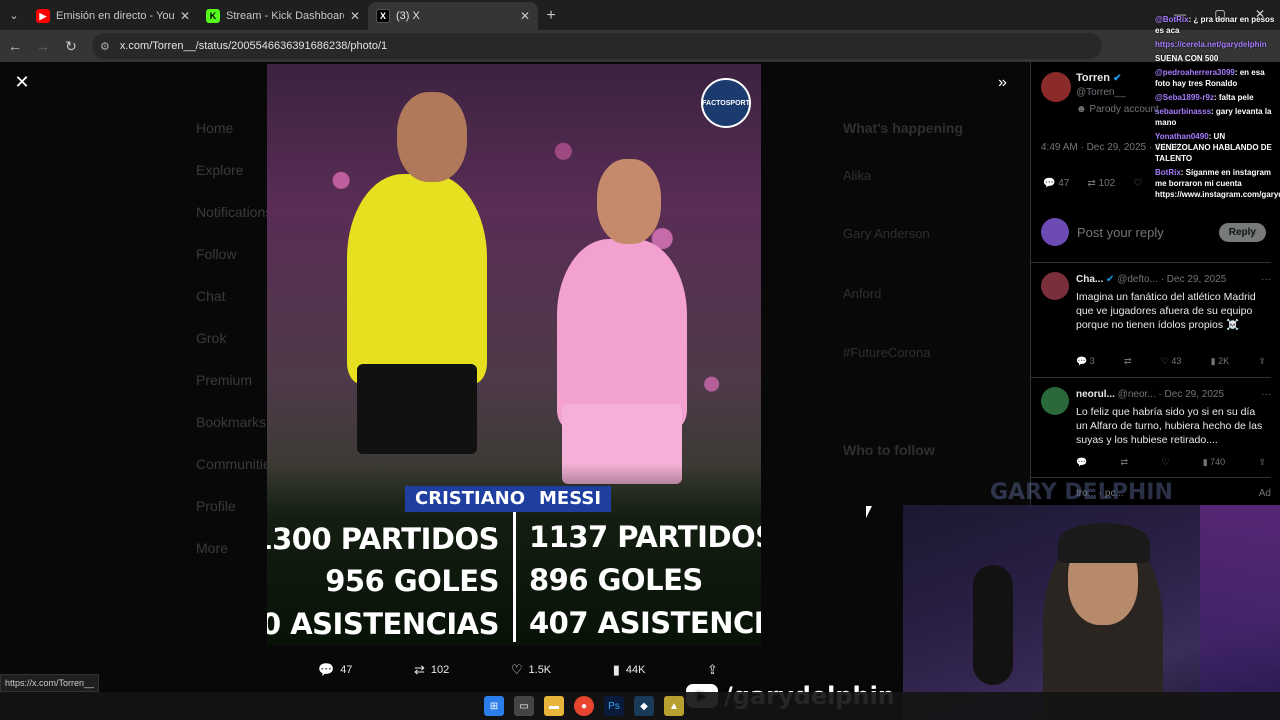  Describe the element at coordinates (43, 46) in the screenshot. I see `forward-icon: →` at that location.